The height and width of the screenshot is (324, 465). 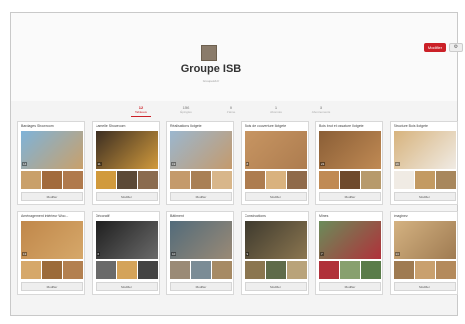 I want to click on pin-count: 8, so click(x=247, y=164).